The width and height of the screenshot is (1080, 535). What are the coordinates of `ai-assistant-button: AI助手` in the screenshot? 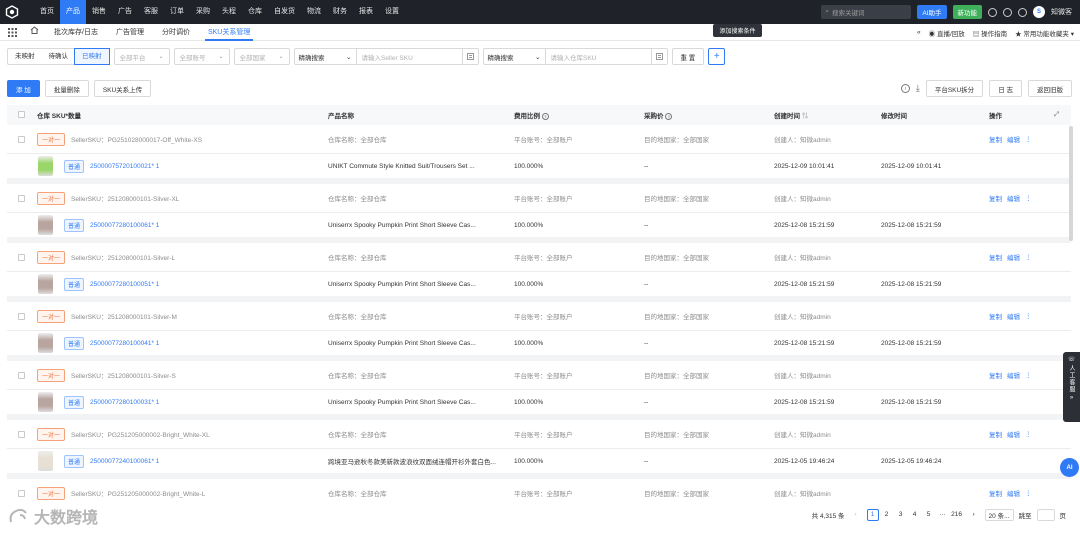 It's located at (932, 12).